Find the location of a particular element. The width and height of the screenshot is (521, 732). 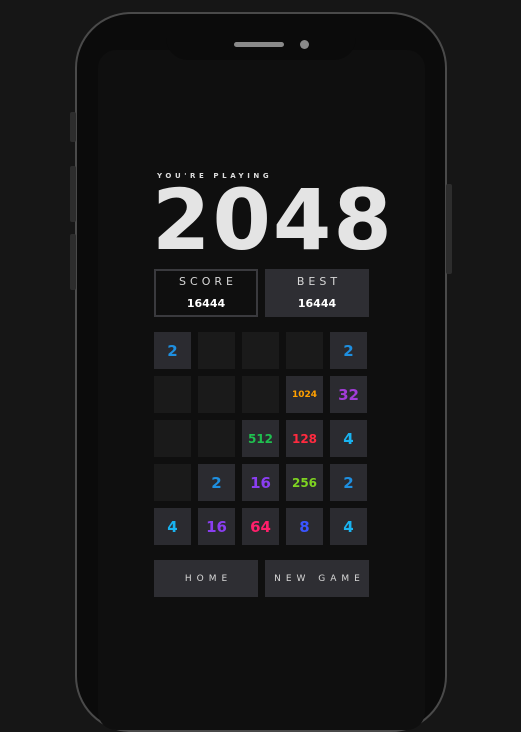

tile-64: 64 is located at coordinates (260, 526).